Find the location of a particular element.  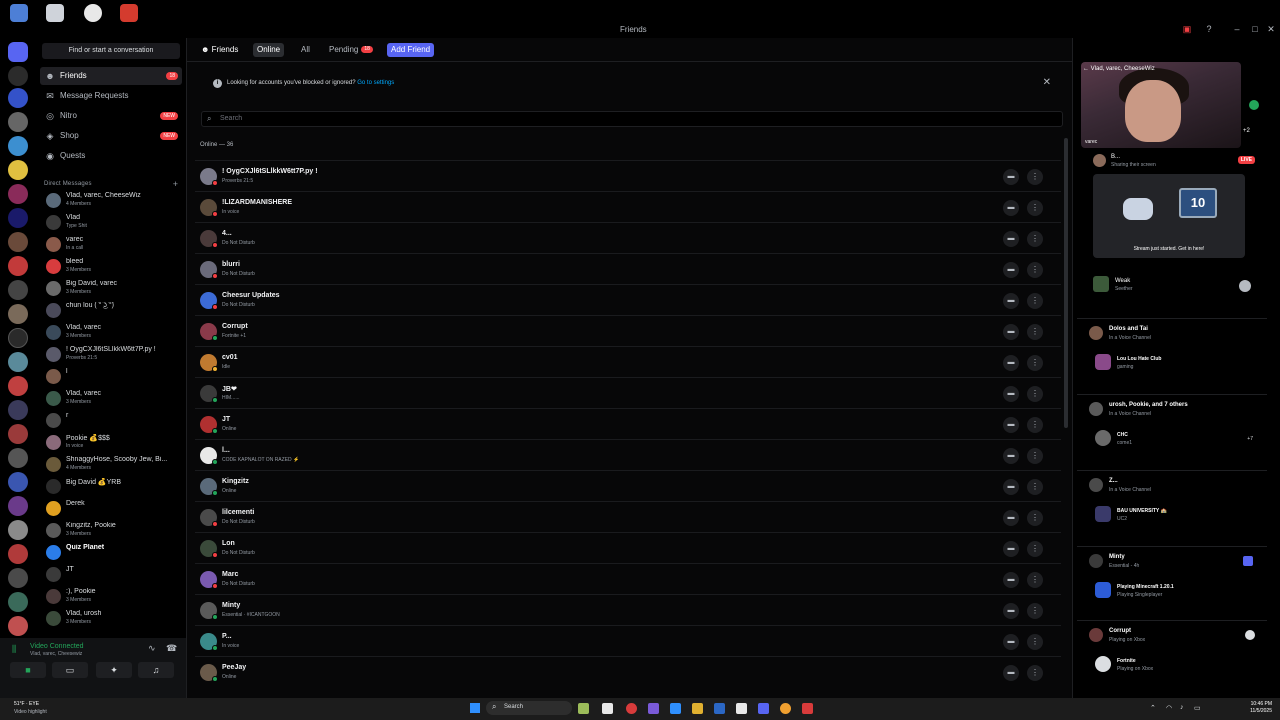

dm-item: Vlad Type Shit is located at coordinates (112, 223).